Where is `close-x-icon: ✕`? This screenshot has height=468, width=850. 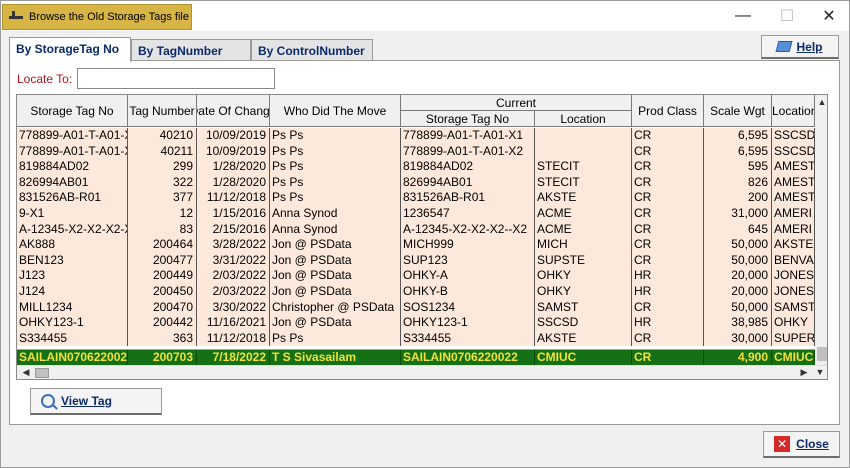
close-x-icon: ✕ is located at coordinates (782, 444).